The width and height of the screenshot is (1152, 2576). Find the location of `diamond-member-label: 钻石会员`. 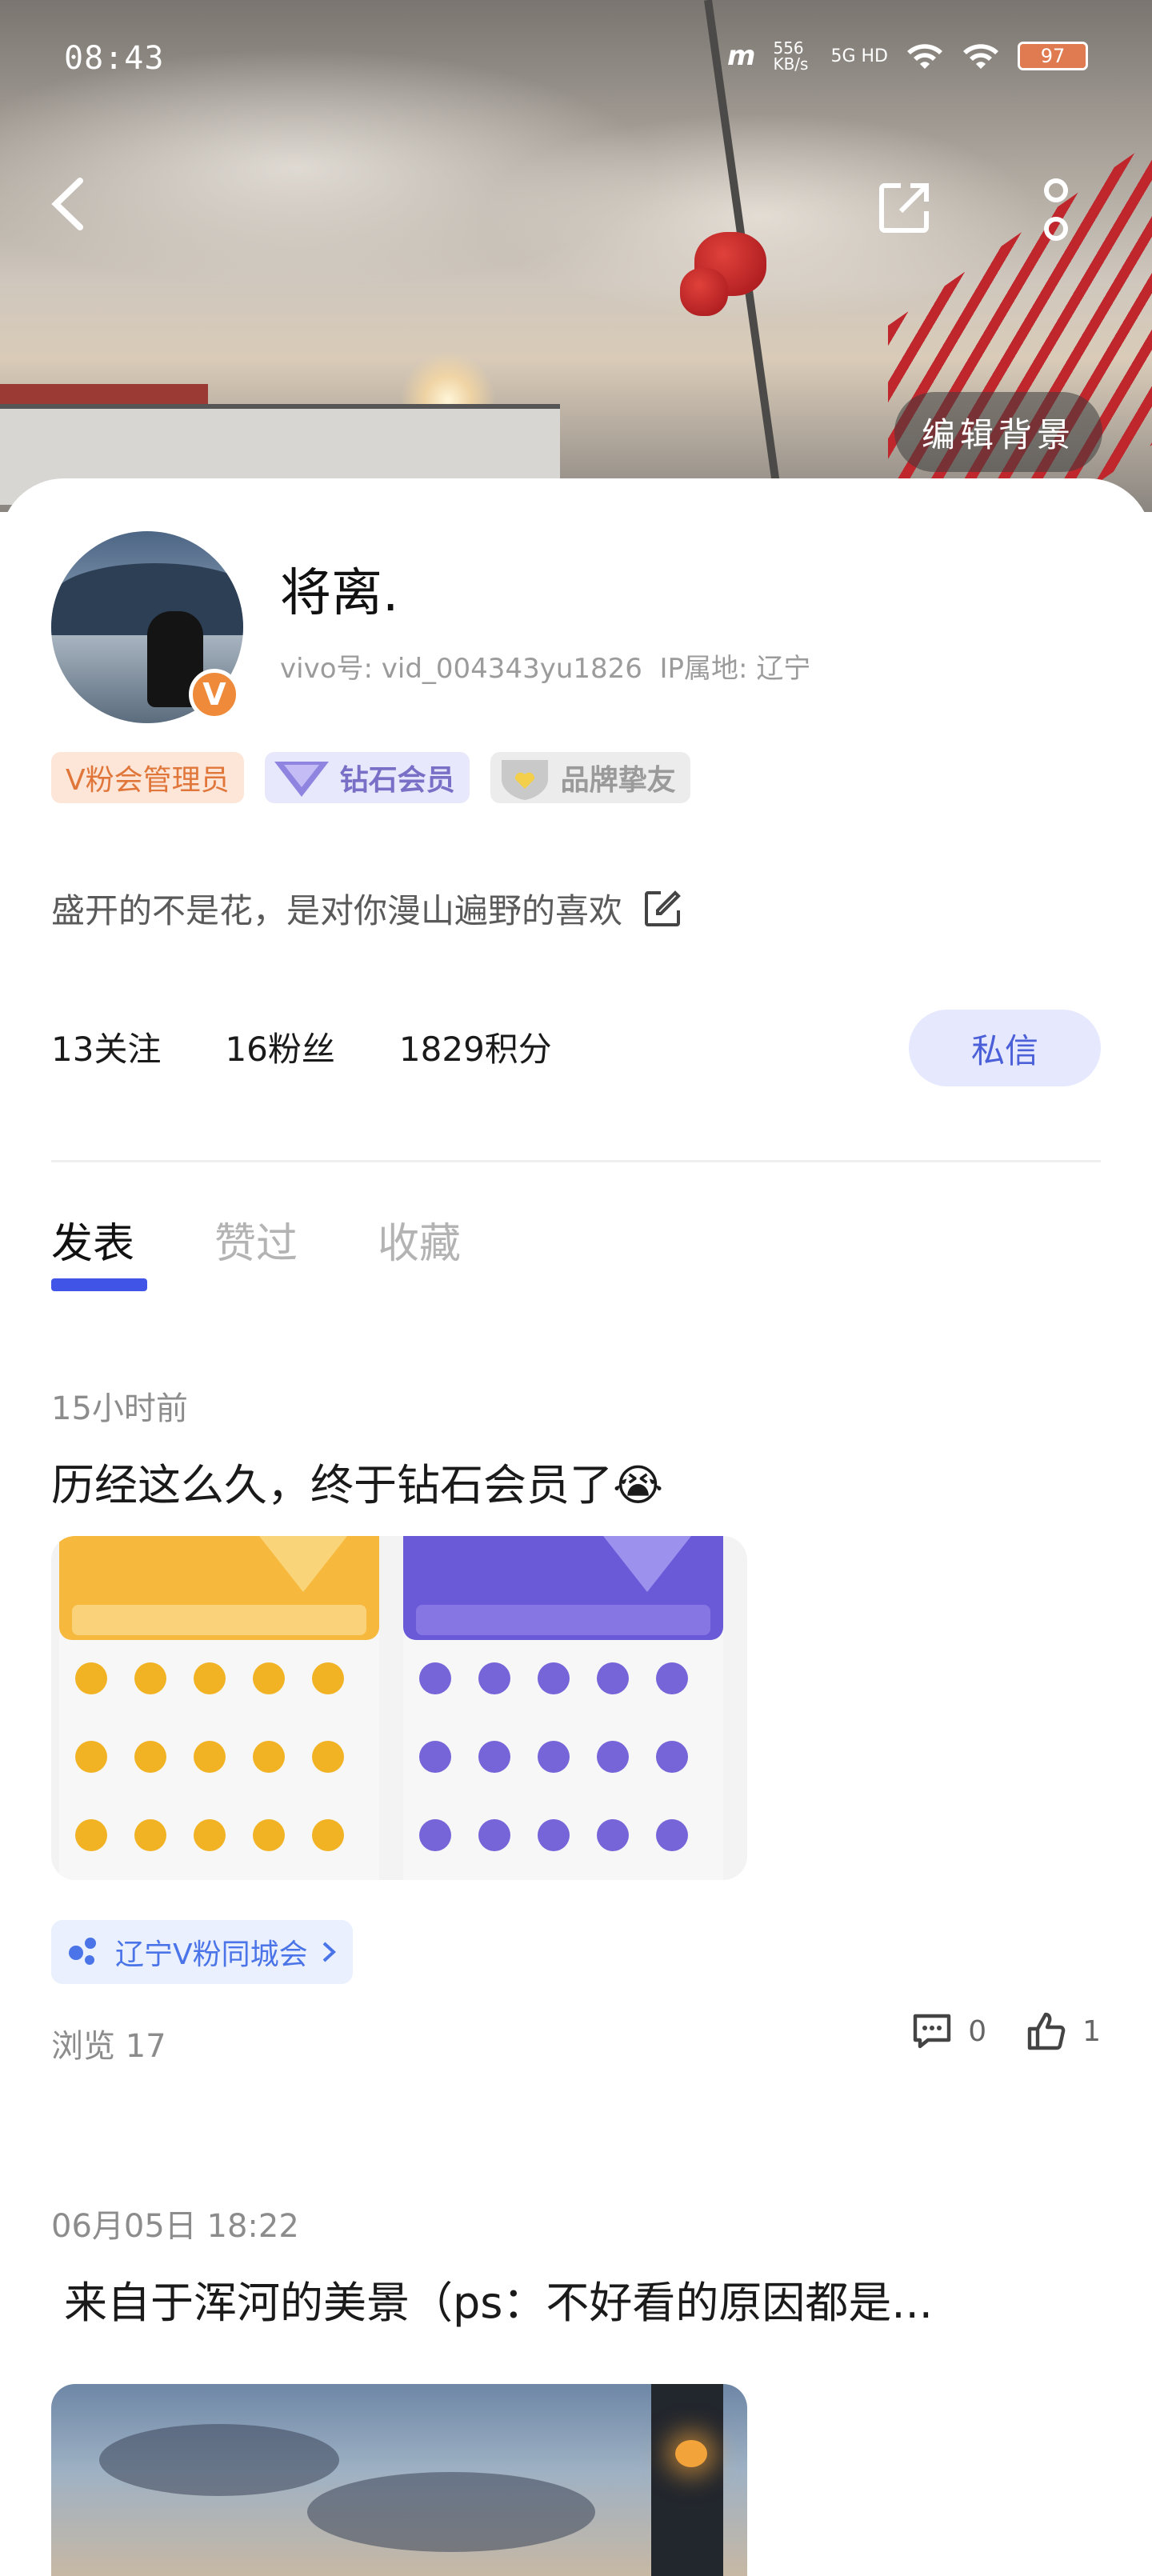

diamond-member-label: 钻石会员 is located at coordinates (397, 780).